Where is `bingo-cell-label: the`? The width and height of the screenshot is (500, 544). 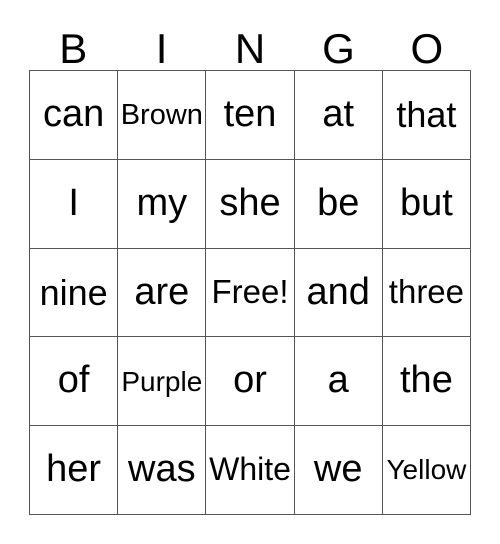
bingo-cell-label: the is located at coordinates (426, 380).